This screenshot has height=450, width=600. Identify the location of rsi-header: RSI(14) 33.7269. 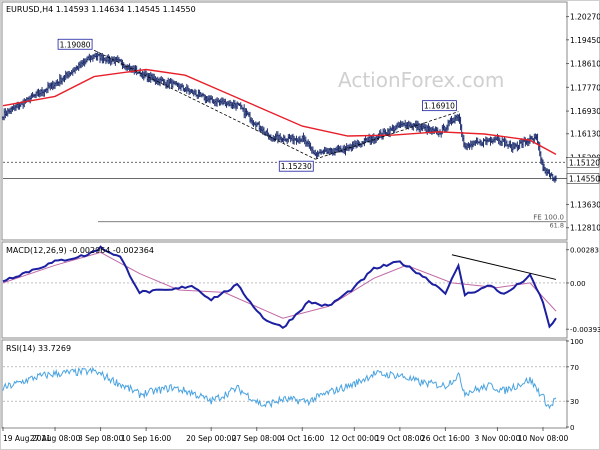
(38, 348).